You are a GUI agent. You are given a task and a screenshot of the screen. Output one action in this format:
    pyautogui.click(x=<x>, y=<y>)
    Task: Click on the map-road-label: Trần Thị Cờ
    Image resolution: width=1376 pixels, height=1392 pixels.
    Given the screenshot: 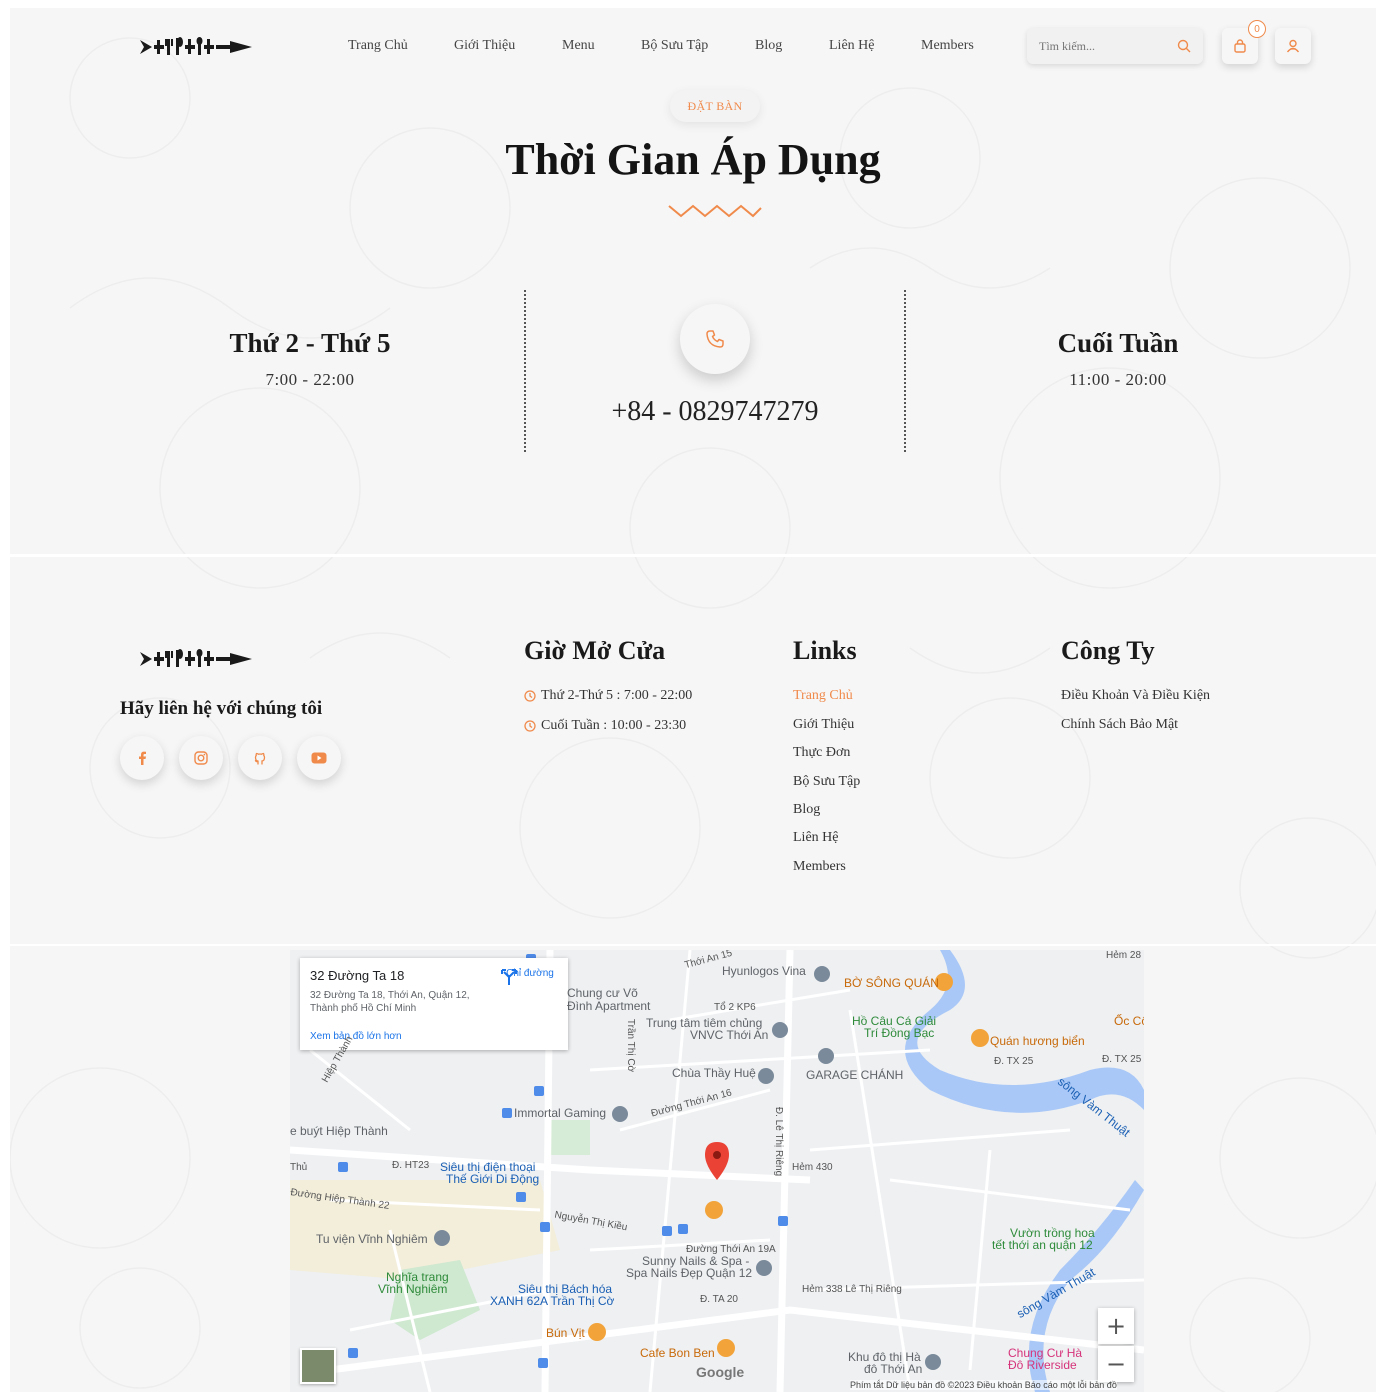 What is the action you would take?
    pyautogui.click(x=631, y=1045)
    